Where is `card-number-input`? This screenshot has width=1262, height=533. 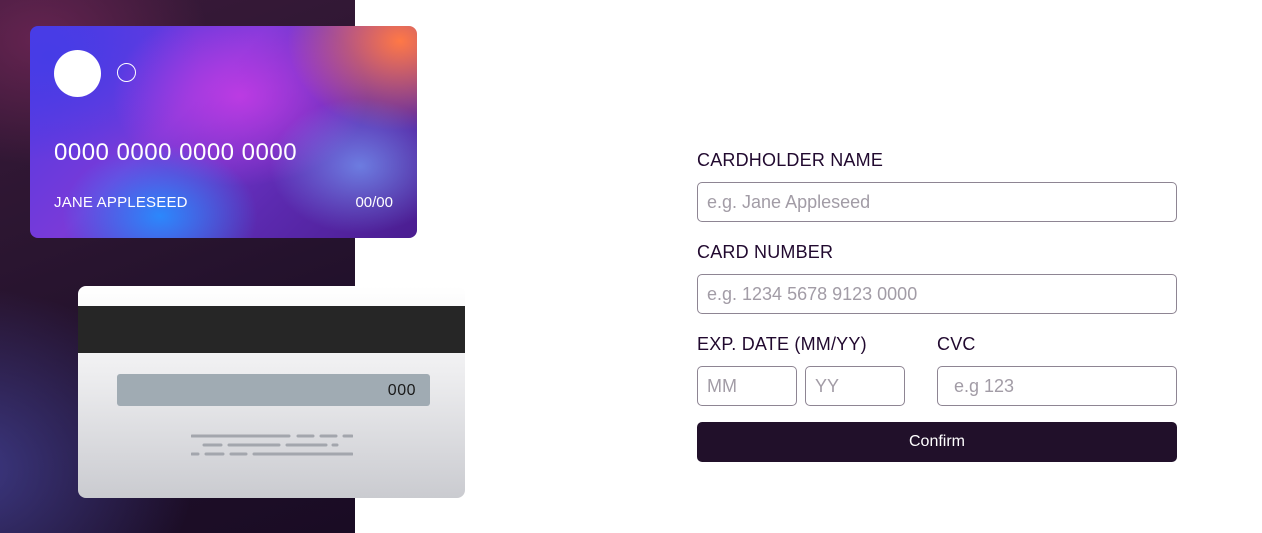
card-number-input is located at coordinates (937, 294).